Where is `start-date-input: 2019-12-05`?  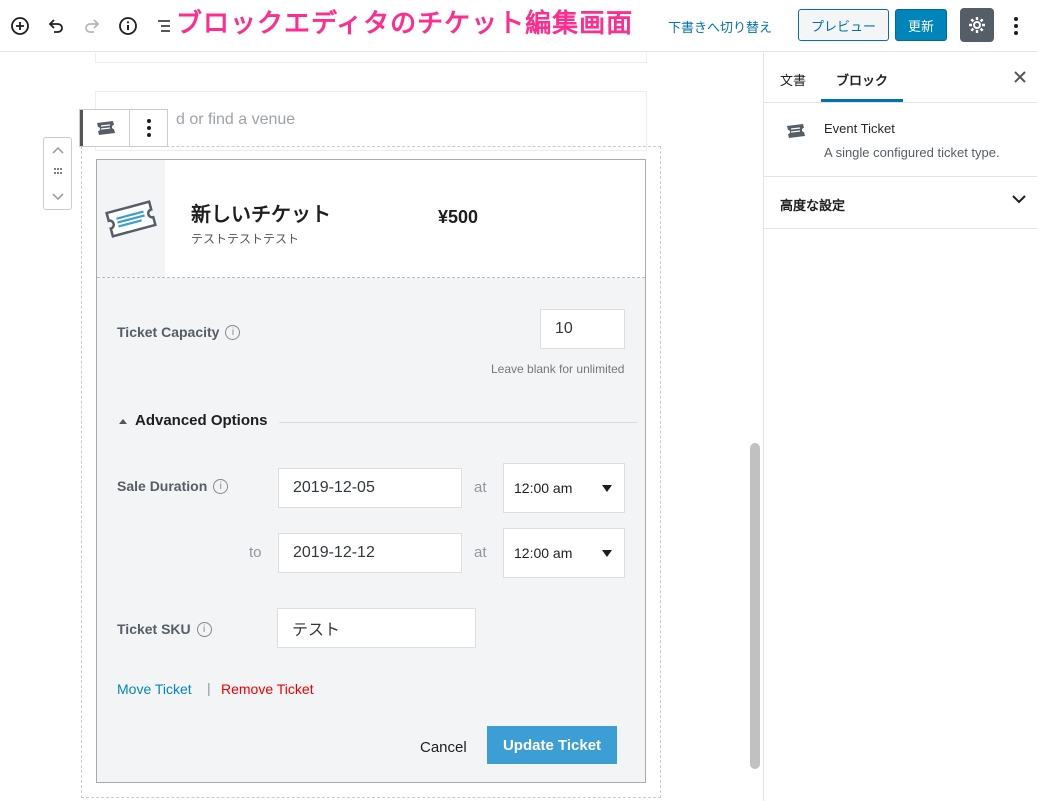 start-date-input: 2019-12-05 is located at coordinates (370, 488).